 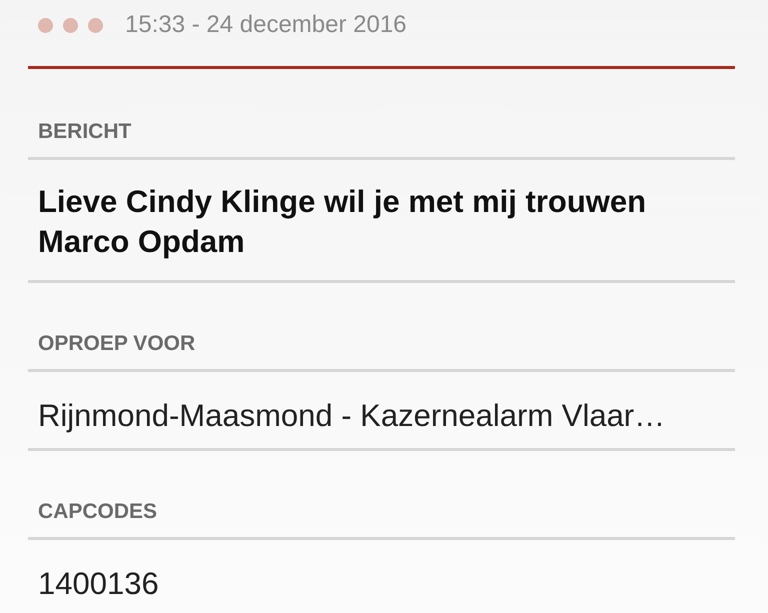 I want to click on timestamp: 15:33 - 24 december 2016, so click(x=266, y=25).